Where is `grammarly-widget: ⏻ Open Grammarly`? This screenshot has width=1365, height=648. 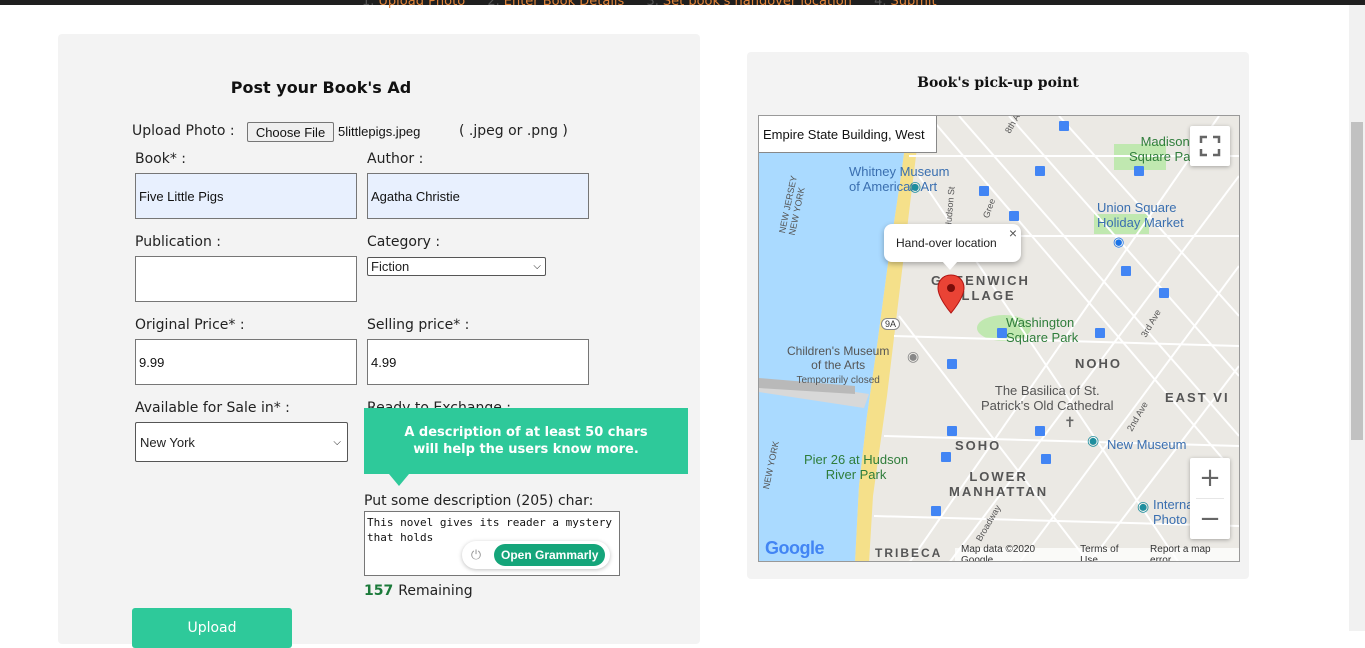 grammarly-widget: ⏻ Open Grammarly is located at coordinates (536, 555).